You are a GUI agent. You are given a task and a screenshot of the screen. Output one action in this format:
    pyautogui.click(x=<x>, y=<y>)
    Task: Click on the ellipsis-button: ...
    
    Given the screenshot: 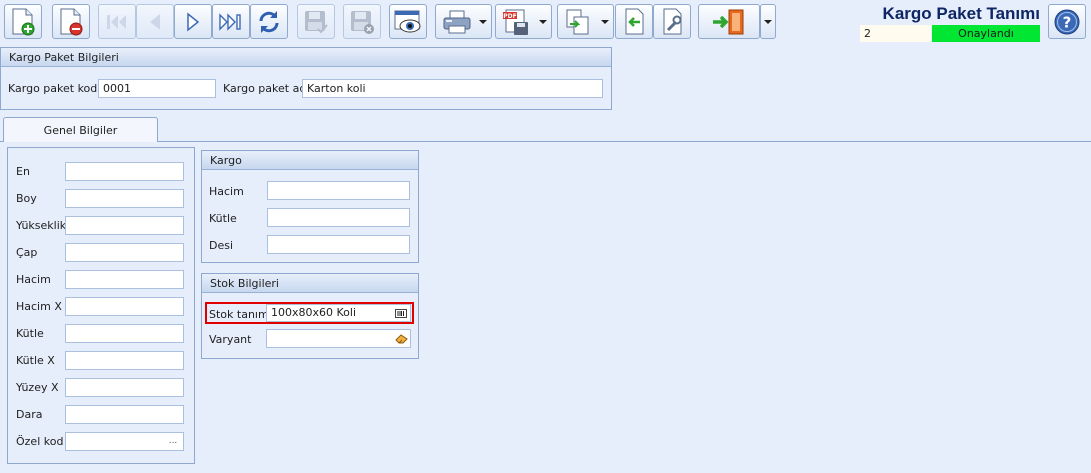 What is the action you would take?
    pyautogui.click(x=173, y=440)
    